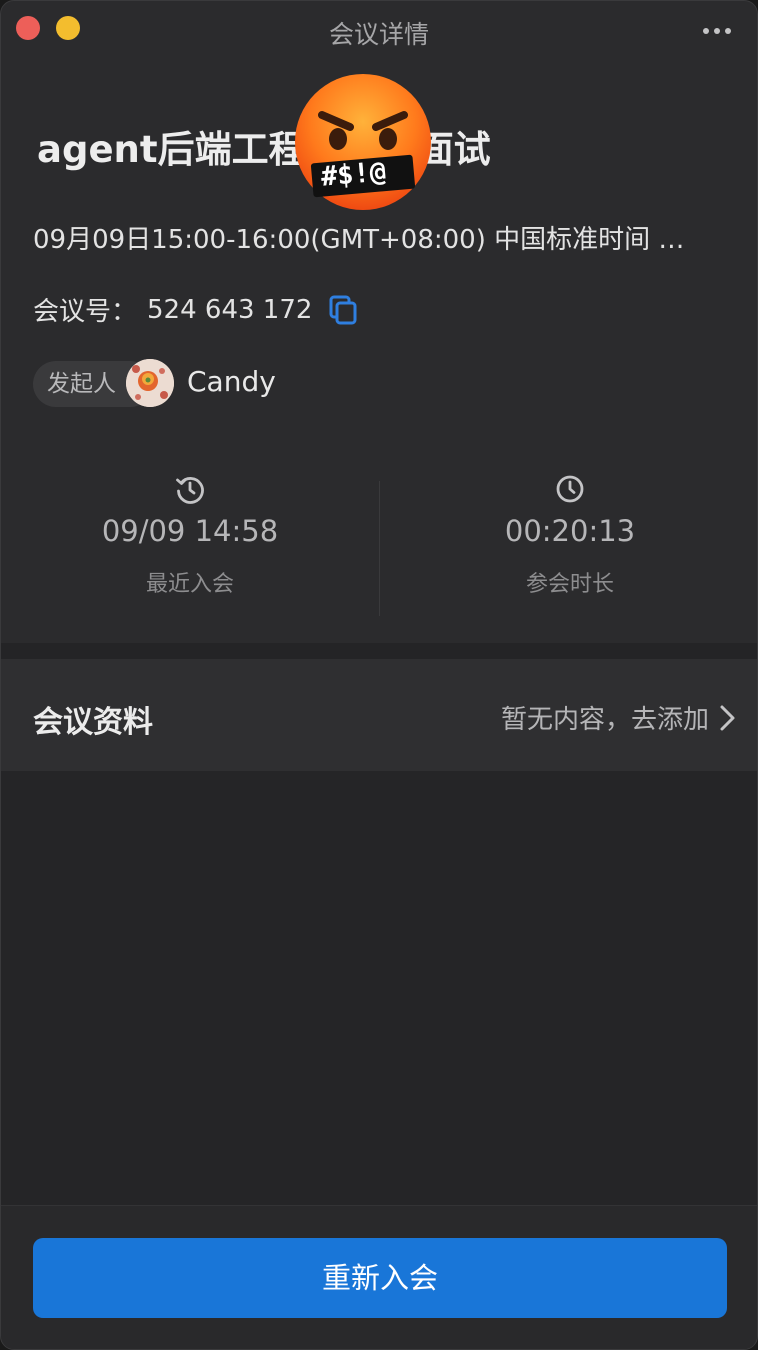 The image size is (758, 1350). What do you see at coordinates (231, 381) in the screenshot?
I see `host-name: Candy` at bounding box center [231, 381].